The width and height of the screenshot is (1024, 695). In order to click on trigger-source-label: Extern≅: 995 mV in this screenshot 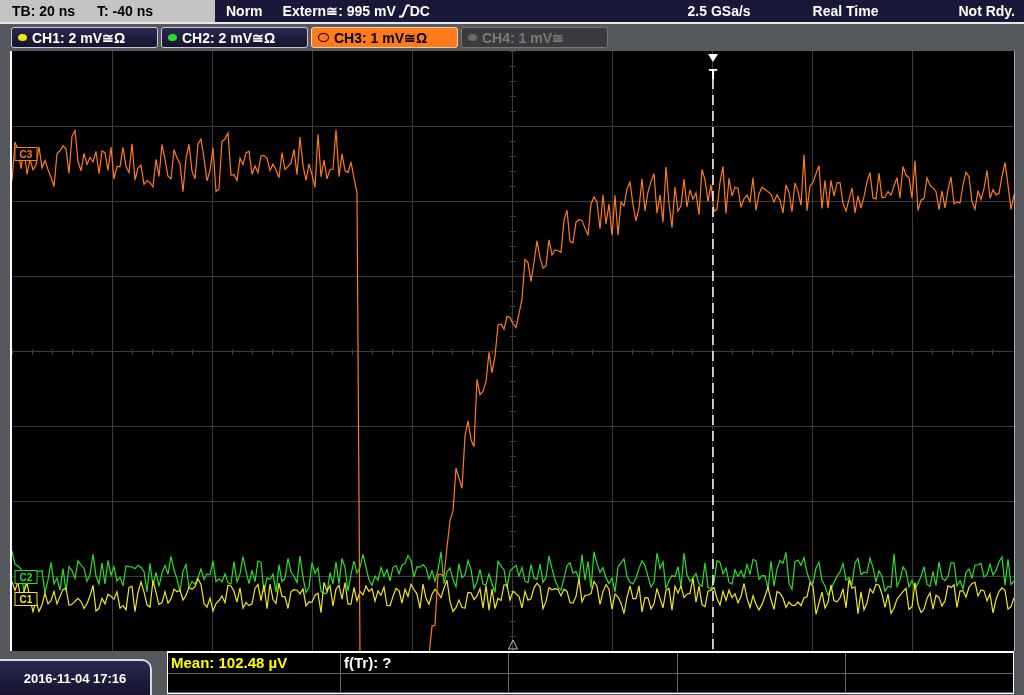, I will do `click(339, 11)`.